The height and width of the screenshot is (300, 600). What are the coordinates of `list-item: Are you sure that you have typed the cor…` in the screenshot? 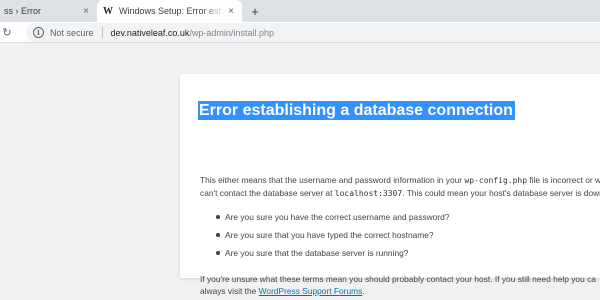 It's located at (408, 238).